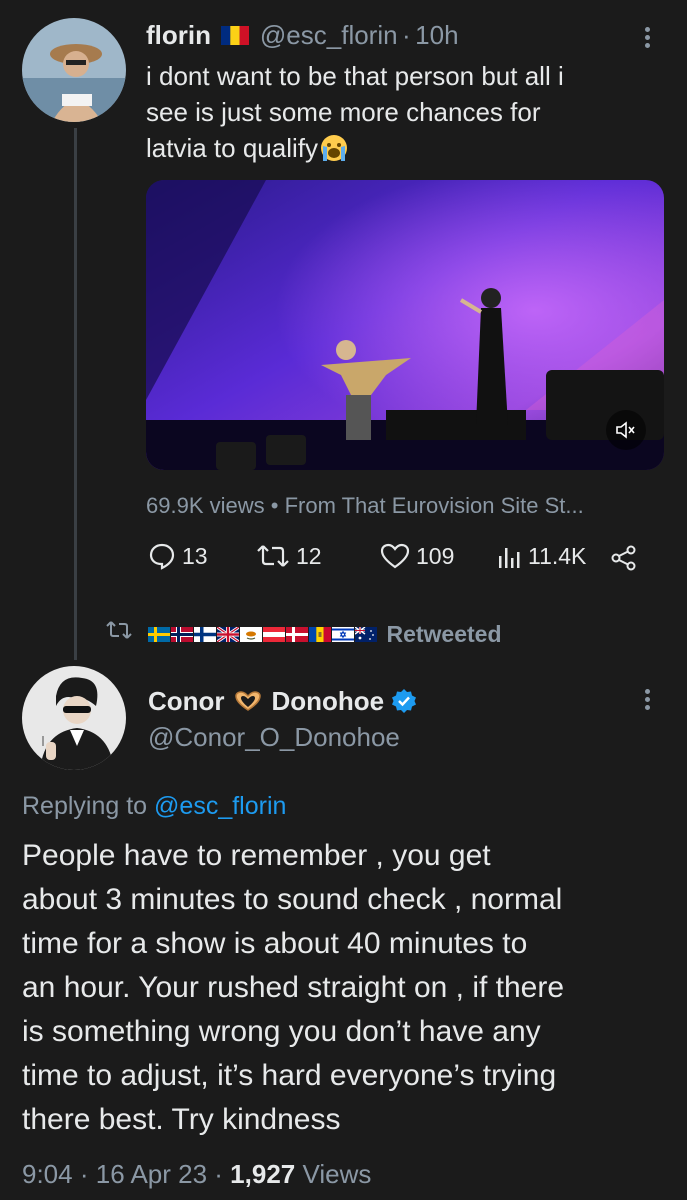  I want to click on flag-finland-icon, so click(205, 634).